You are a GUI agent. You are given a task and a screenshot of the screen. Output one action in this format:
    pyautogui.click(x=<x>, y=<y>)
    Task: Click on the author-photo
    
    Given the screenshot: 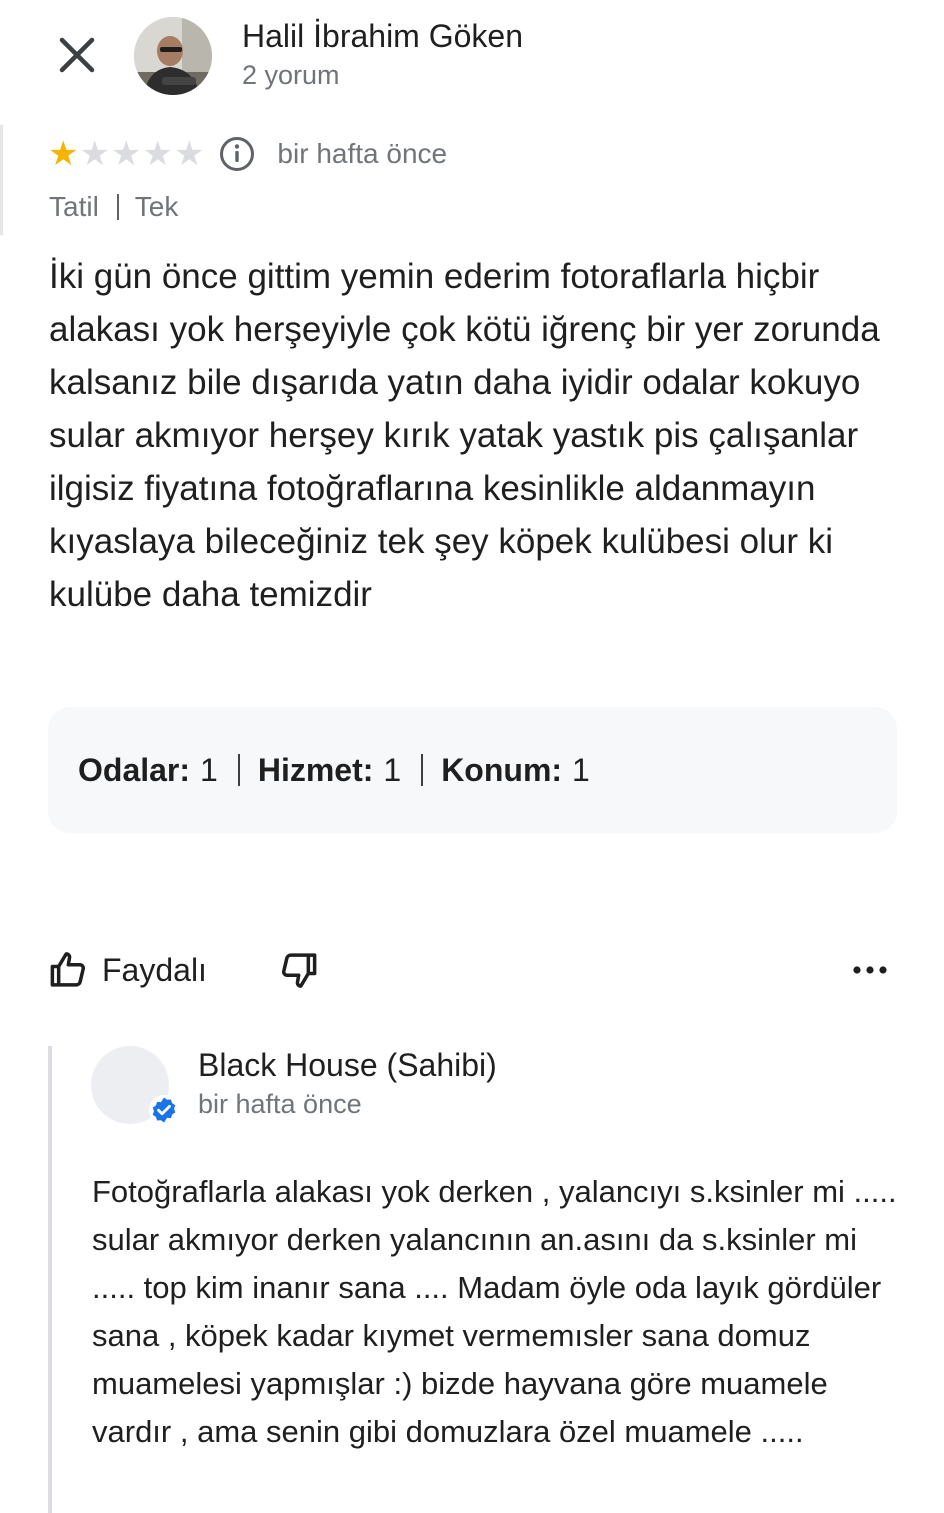 What is the action you would take?
    pyautogui.click(x=173, y=56)
    